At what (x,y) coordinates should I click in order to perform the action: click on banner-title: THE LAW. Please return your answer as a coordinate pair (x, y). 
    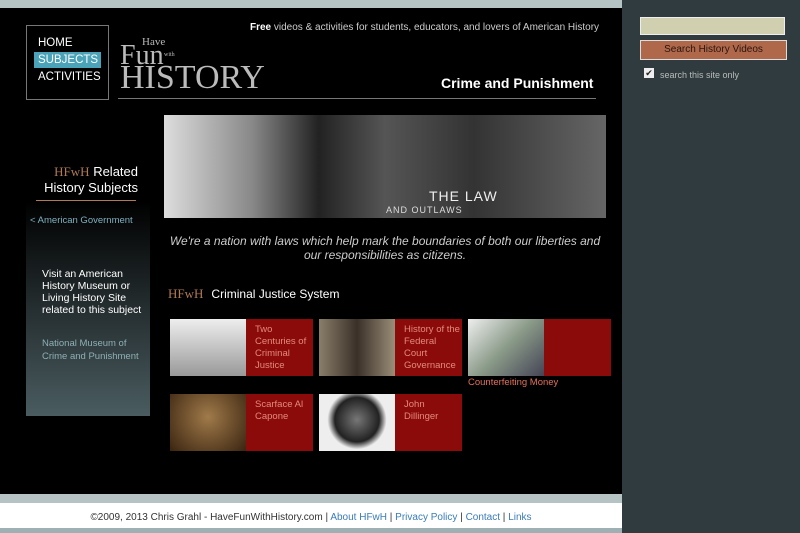
    Looking at the image, I should click on (463, 196).